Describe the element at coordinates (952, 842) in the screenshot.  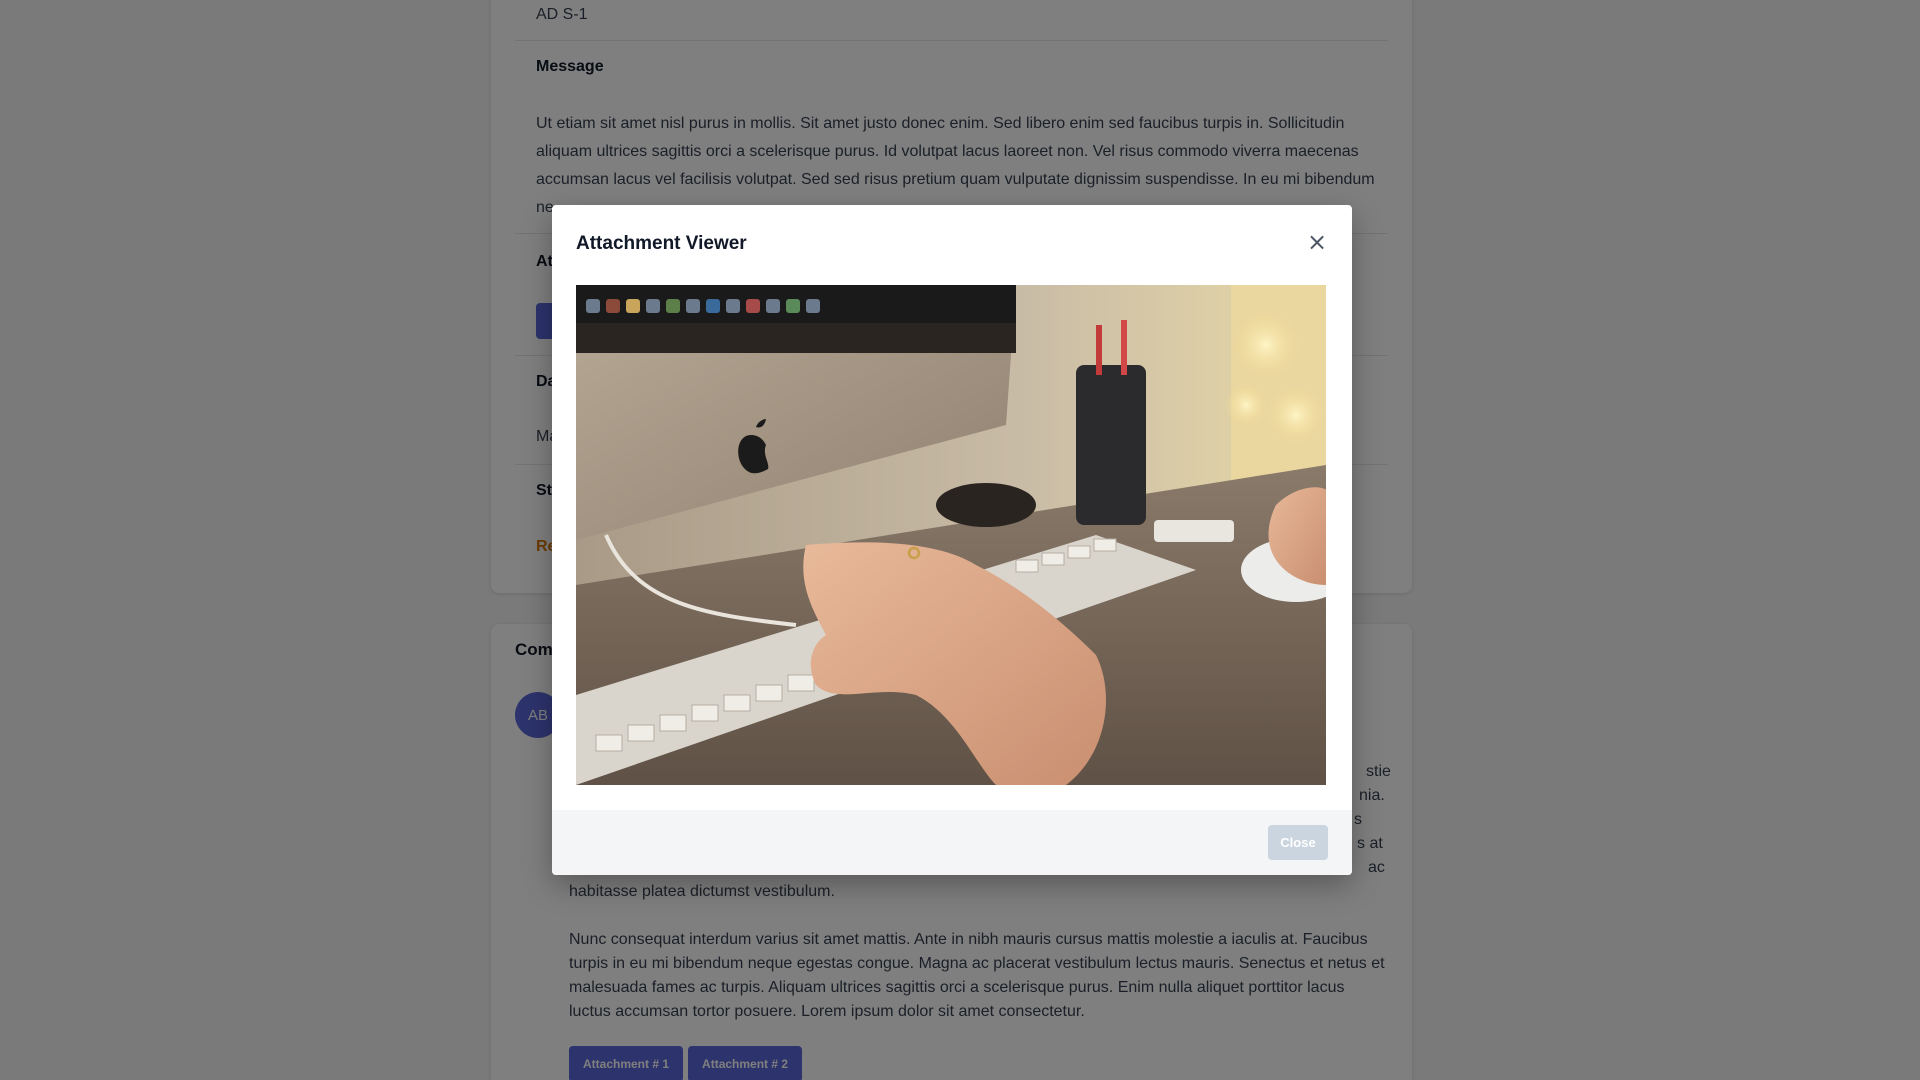
I see `modal-footer: Close` at that location.